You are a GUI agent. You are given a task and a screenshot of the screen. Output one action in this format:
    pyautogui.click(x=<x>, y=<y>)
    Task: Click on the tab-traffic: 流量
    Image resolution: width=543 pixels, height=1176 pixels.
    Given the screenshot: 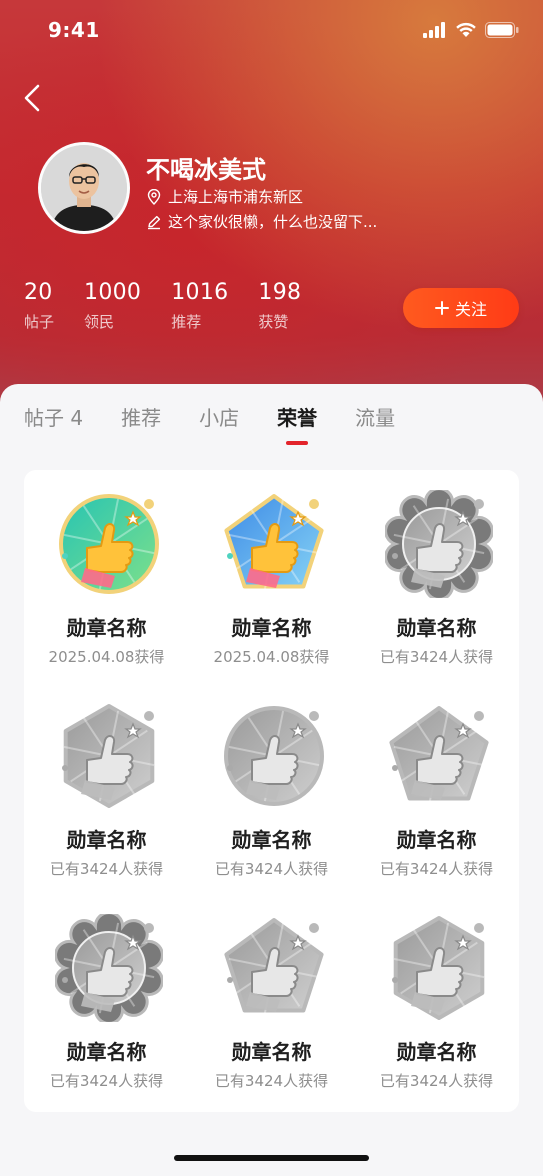 What is the action you would take?
    pyautogui.click(x=375, y=416)
    